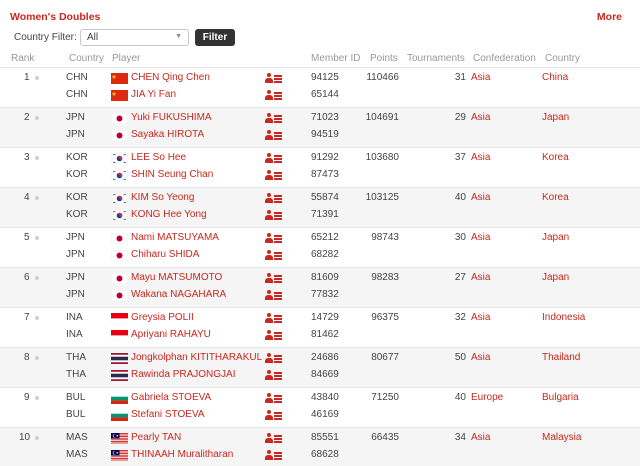 The image size is (640, 466). Describe the element at coordinates (183, 375) in the screenshot. I see `player-name-link: Rawinda PRAJONGJAI` at that location.